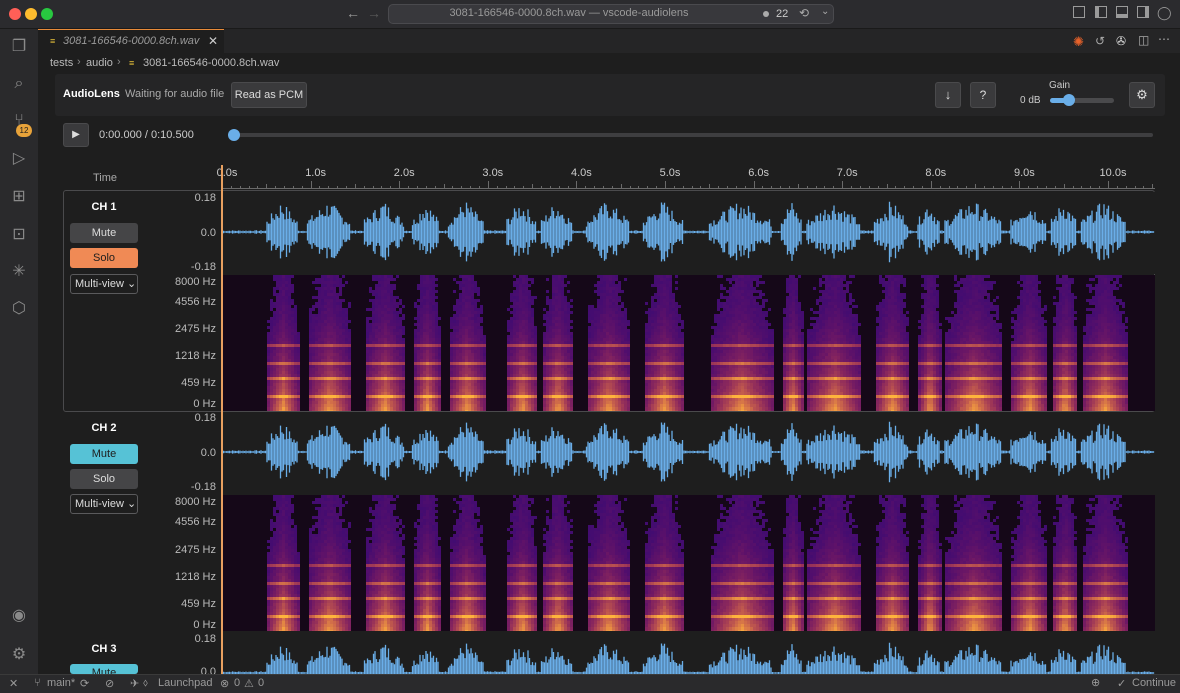 This screenshot has width=1180, height=693. Describe the element at coordinates (213, 41) in the screenshot. I see `close-tab-icon: ✕` at that location.